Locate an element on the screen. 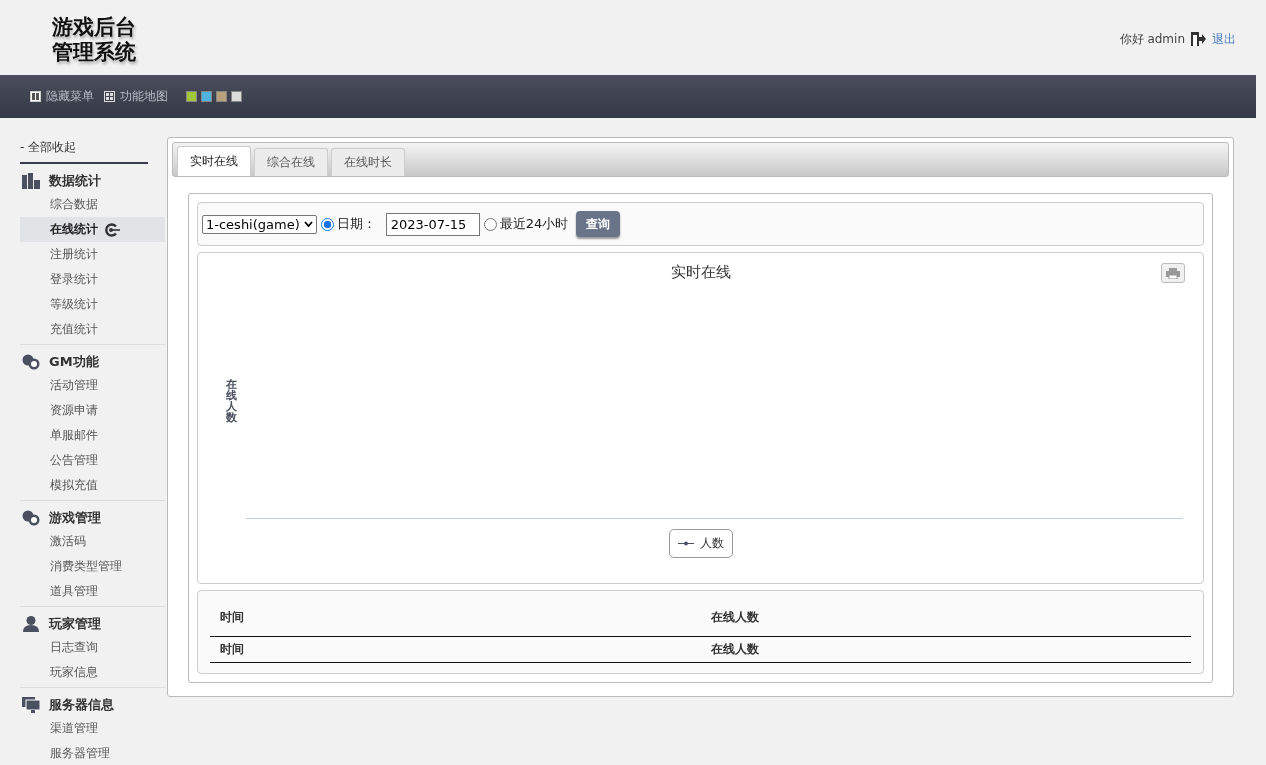 This screenshot has height=765, width=1266. toolbar-item: 功能地图 is located at coordinates (136, 96).